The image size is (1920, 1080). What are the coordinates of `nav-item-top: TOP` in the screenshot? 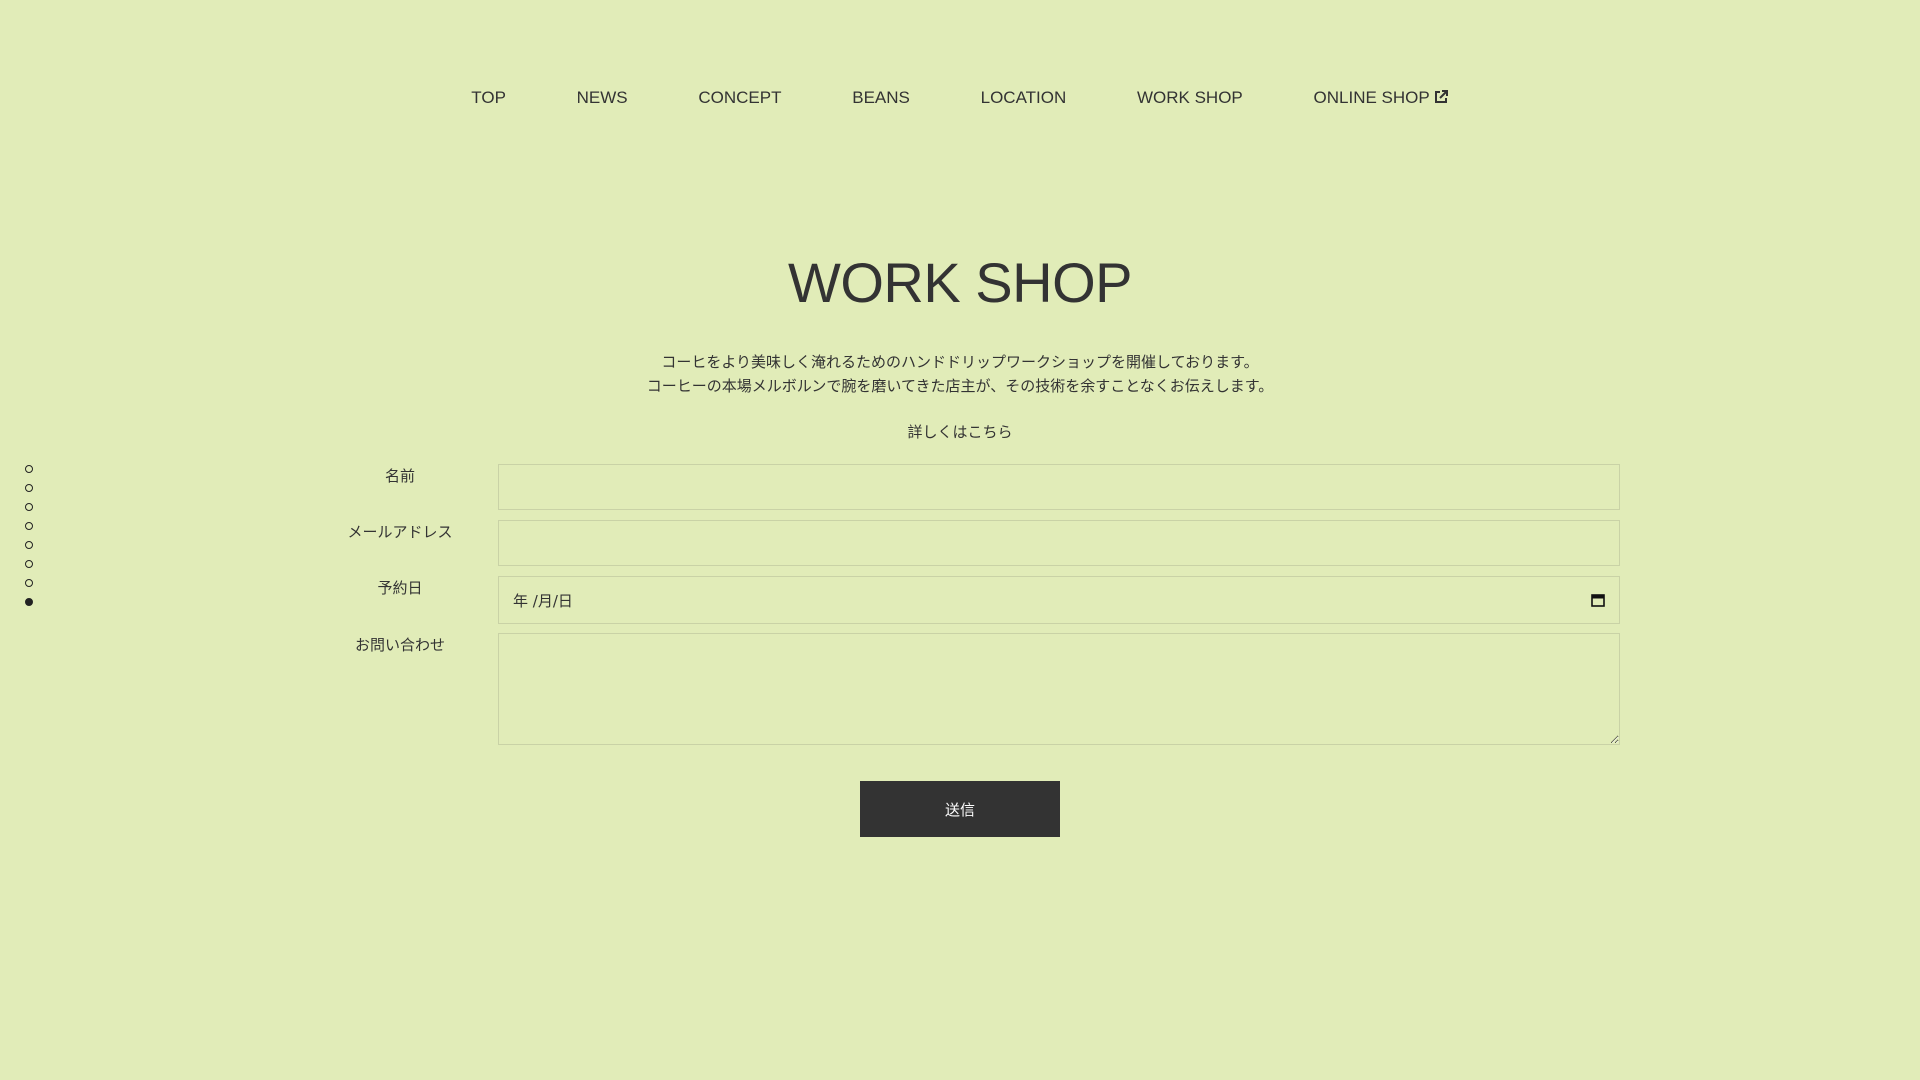 It's located at (488, 98).